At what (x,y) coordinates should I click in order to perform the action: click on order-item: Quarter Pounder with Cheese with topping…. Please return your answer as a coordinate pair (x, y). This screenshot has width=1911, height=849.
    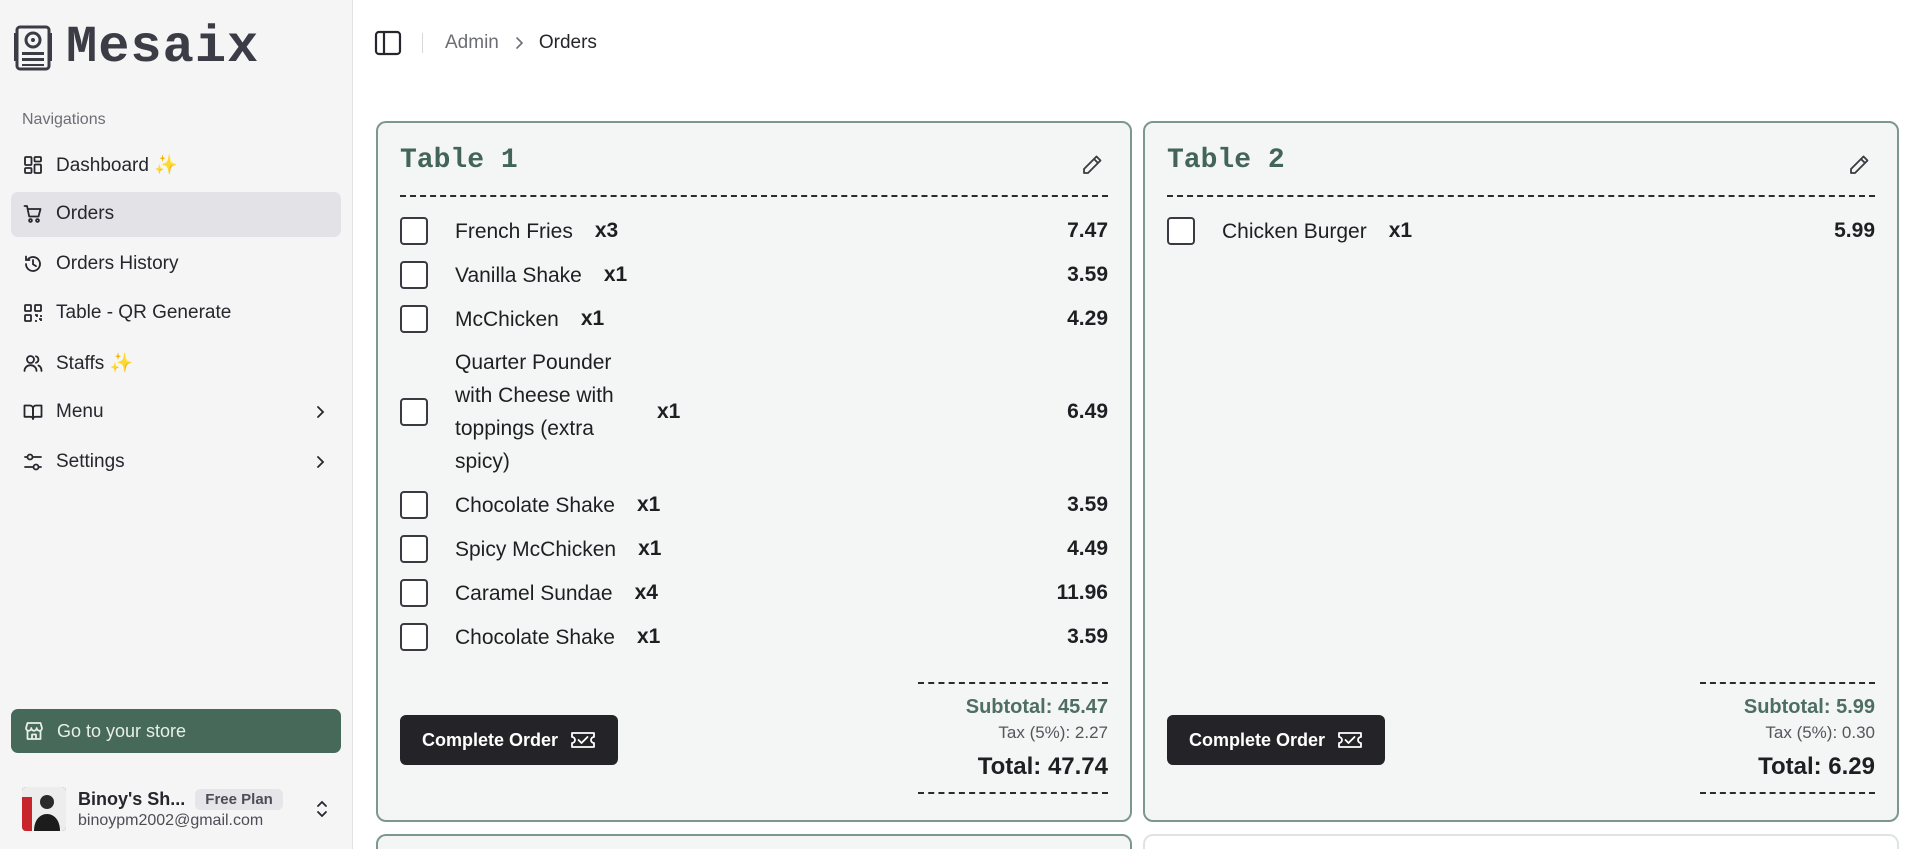
    Looking at the image, I should click on (754, 412).